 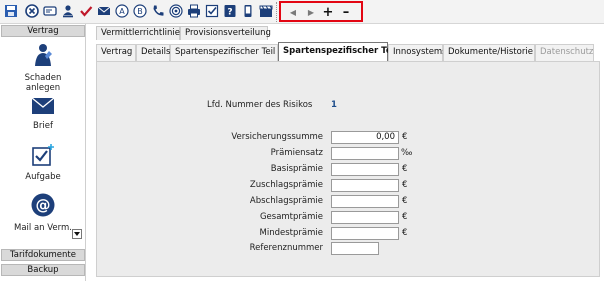 What do you see at coordinates (365, 201) in the screenshot?
I see `abschlagspraemie-input` at bounding box center [365, 201].